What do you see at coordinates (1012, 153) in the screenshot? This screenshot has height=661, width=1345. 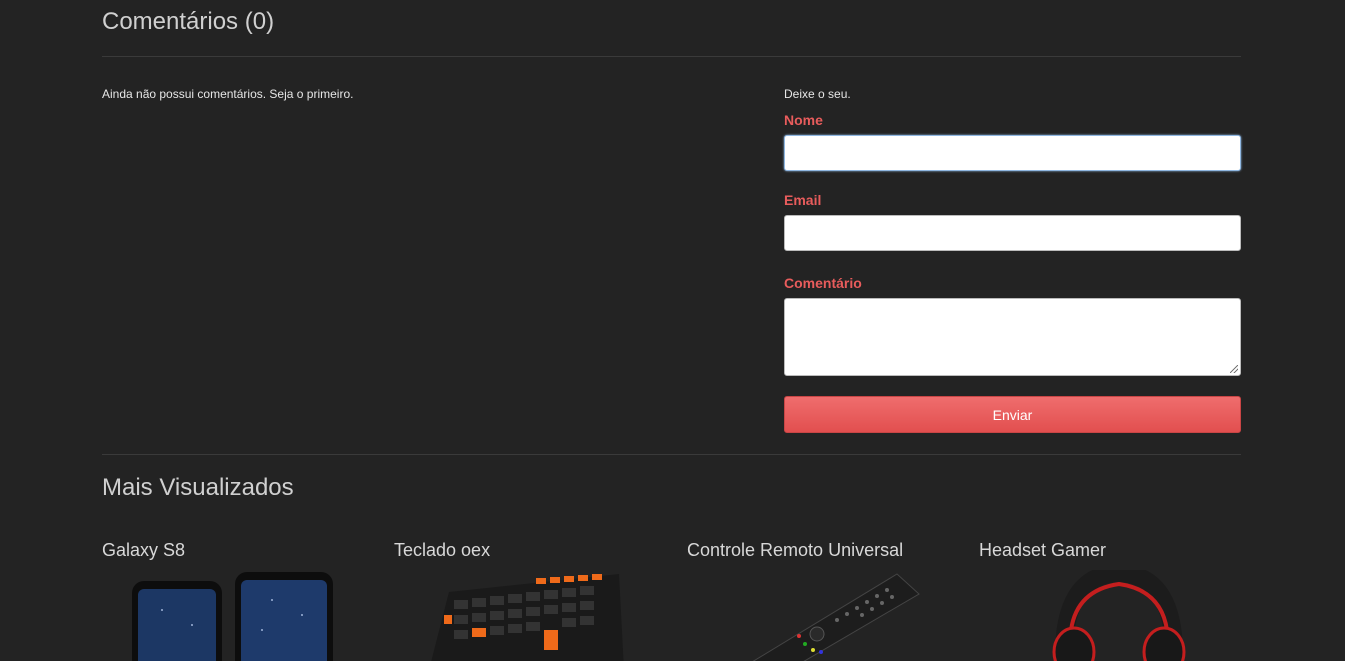 I see `name-input` at bounding box center [1012, 153].